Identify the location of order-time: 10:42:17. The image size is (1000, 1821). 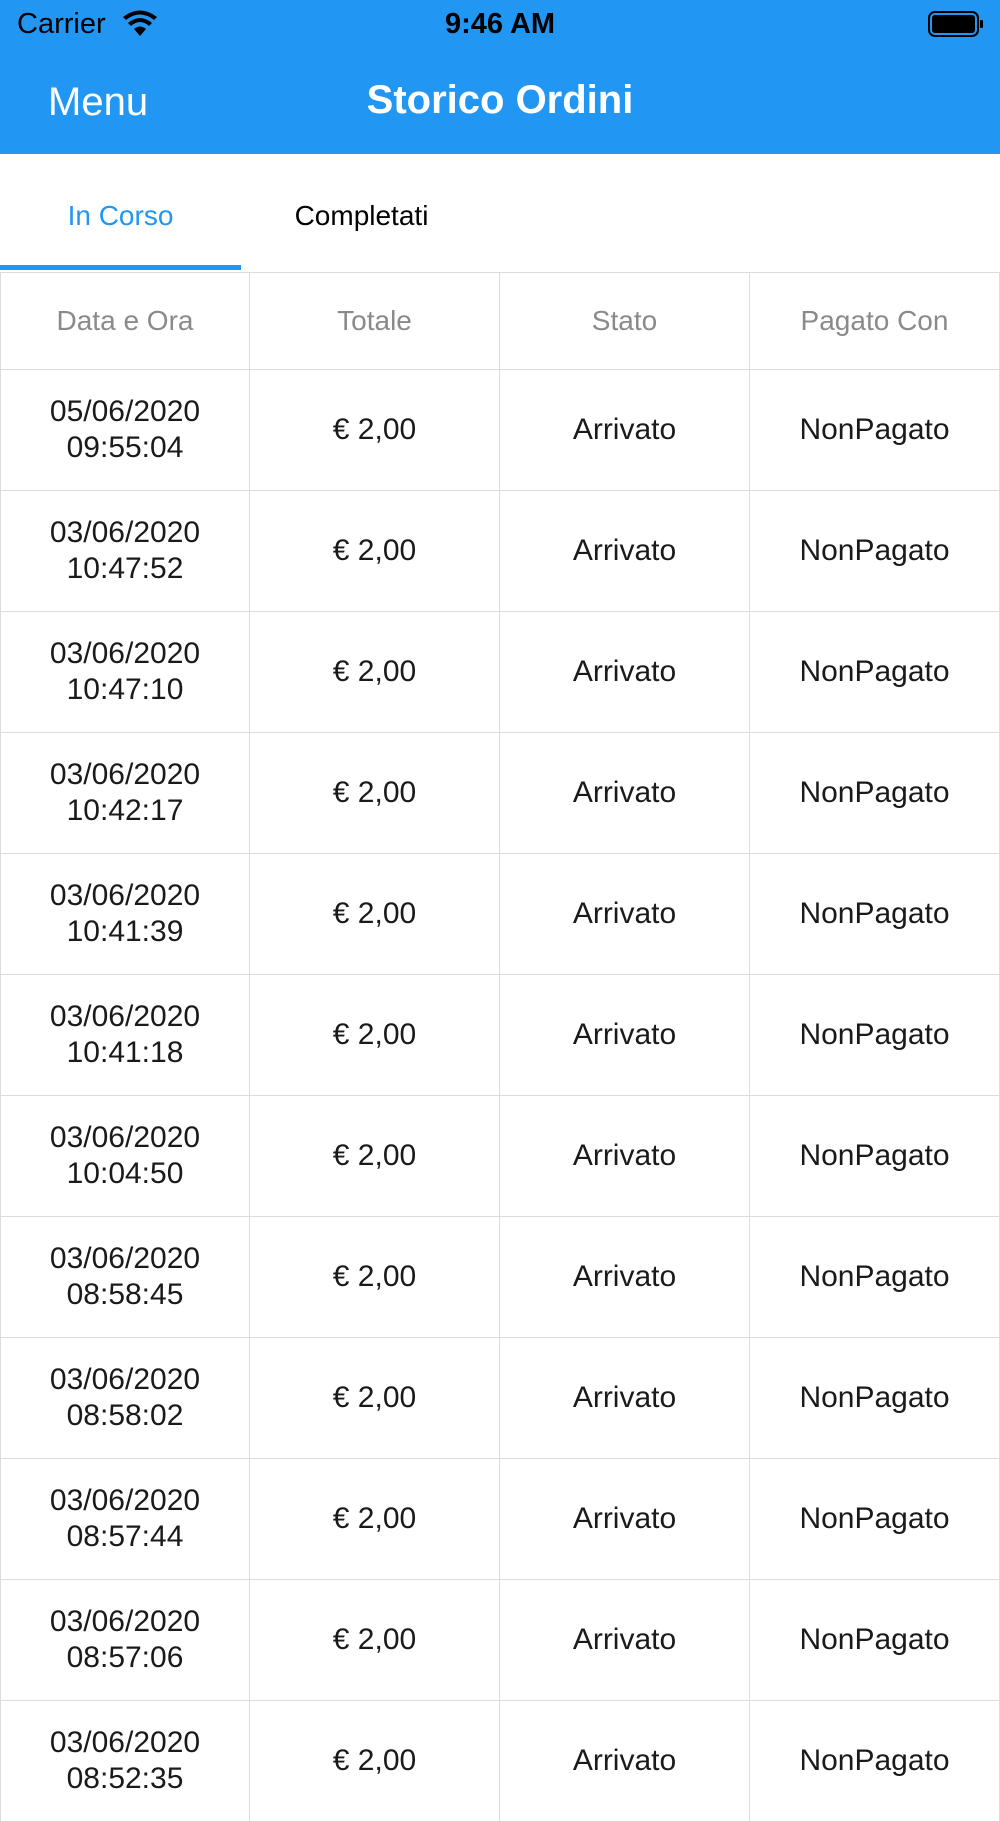
(125, 810).